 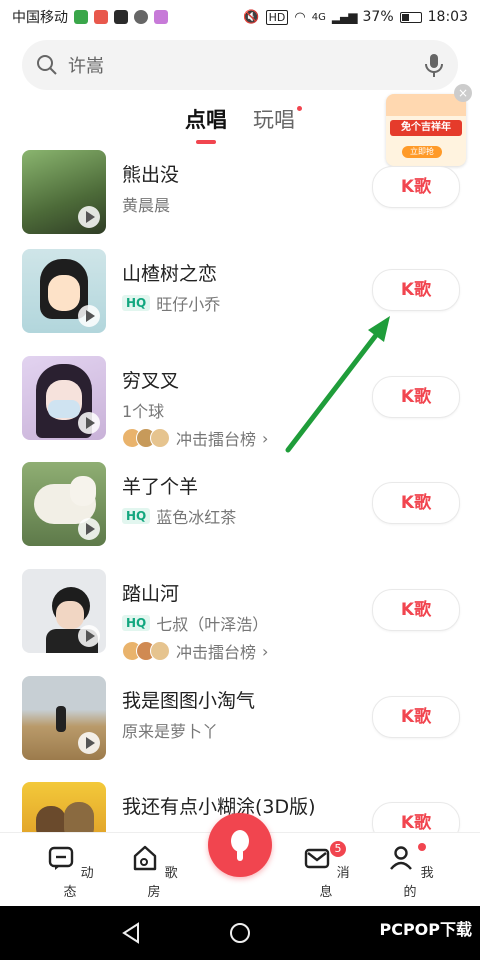 I want to click on back-icon, so click(x=132, y=933).